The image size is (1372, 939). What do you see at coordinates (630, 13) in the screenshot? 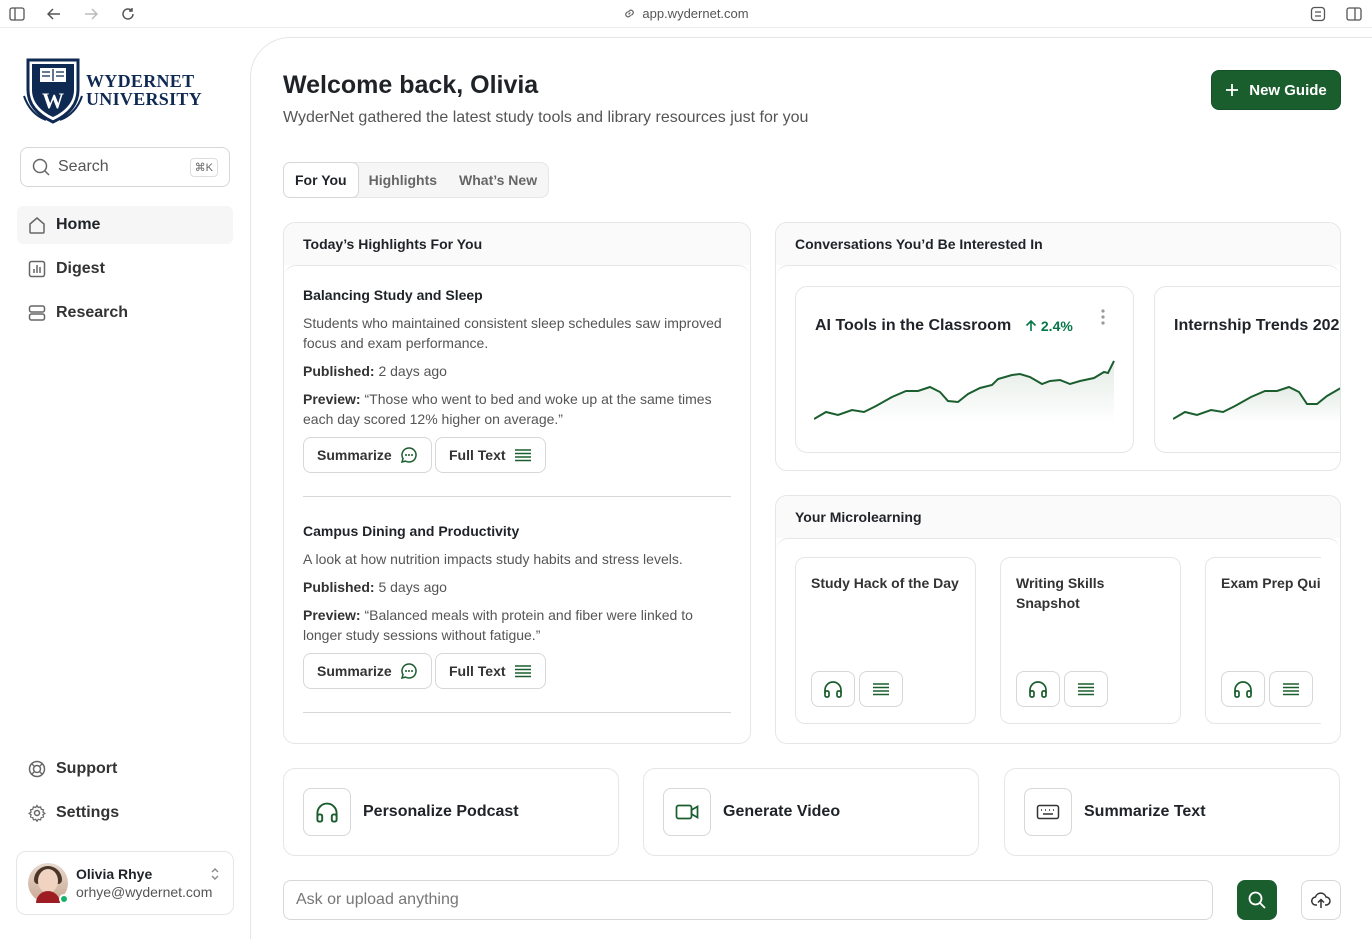
I see `link-icon` at bounding box center [630, 13].